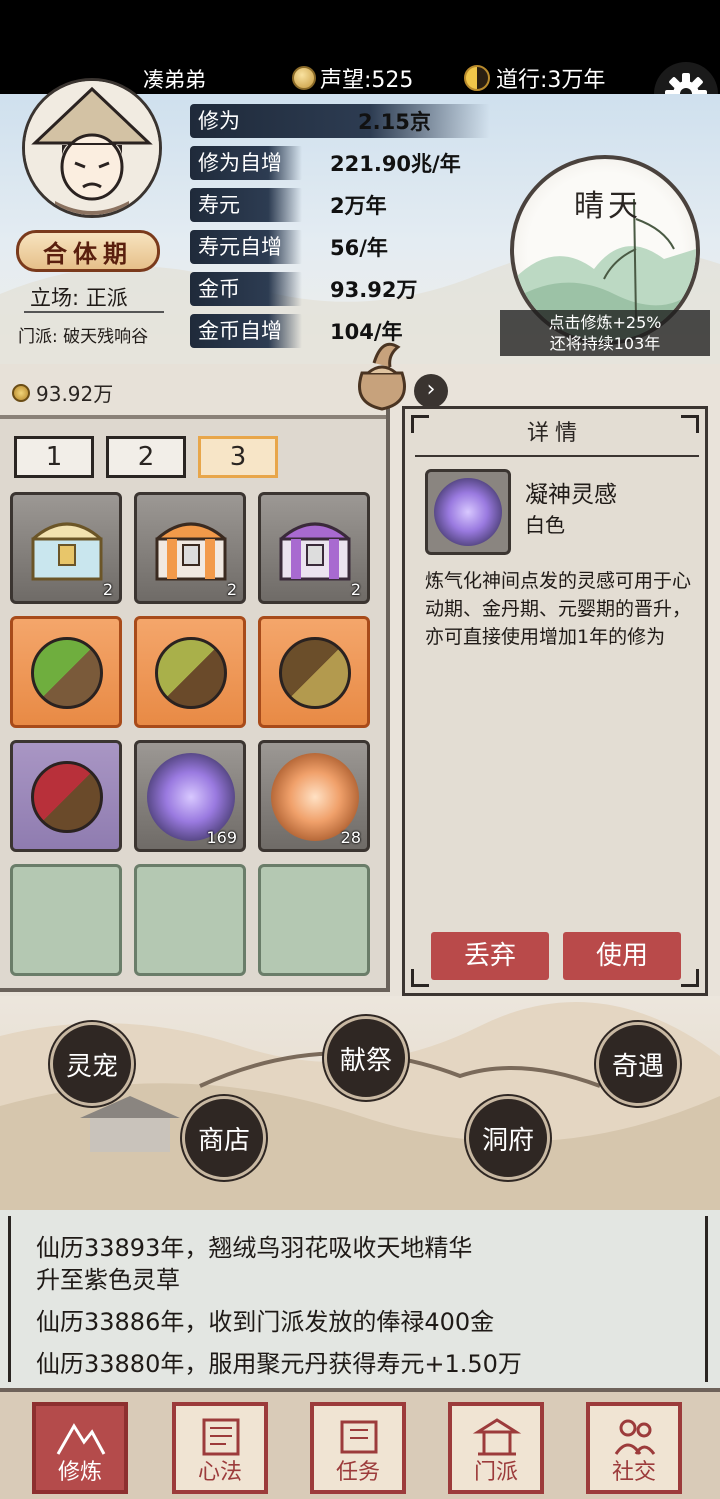 The width and height of the screenshot is (720, 1499). I want to click on item-slot-green-pill, so click(66, 672).